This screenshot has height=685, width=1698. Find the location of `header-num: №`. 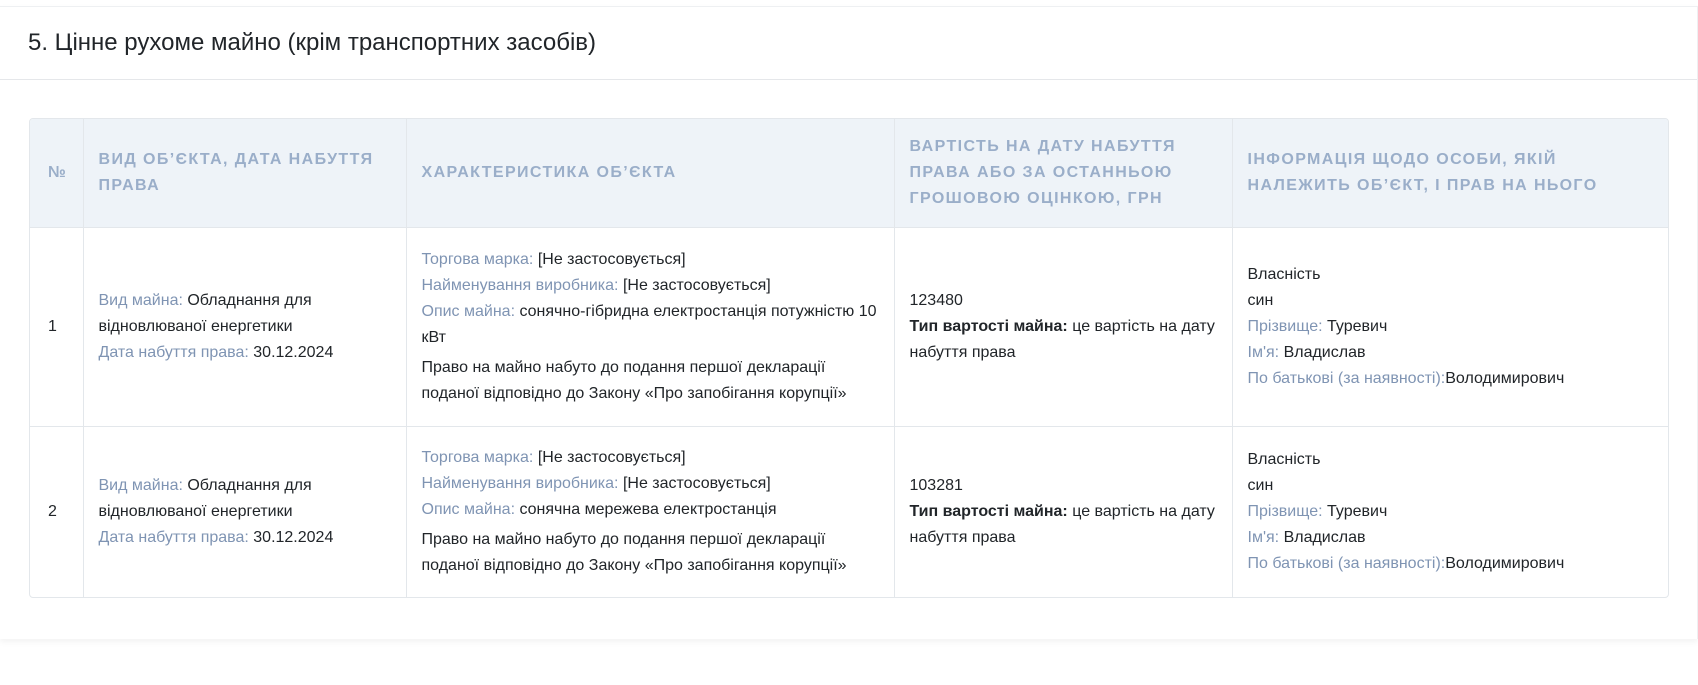

header-num: № is located at coordinates (57, 173).